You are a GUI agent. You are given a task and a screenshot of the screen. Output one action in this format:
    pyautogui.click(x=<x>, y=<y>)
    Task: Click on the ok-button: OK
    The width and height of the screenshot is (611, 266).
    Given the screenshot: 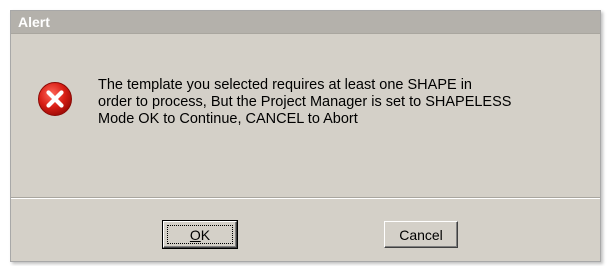 What is the action you would take?
    pyautogui.click(x=200, y=234)
    